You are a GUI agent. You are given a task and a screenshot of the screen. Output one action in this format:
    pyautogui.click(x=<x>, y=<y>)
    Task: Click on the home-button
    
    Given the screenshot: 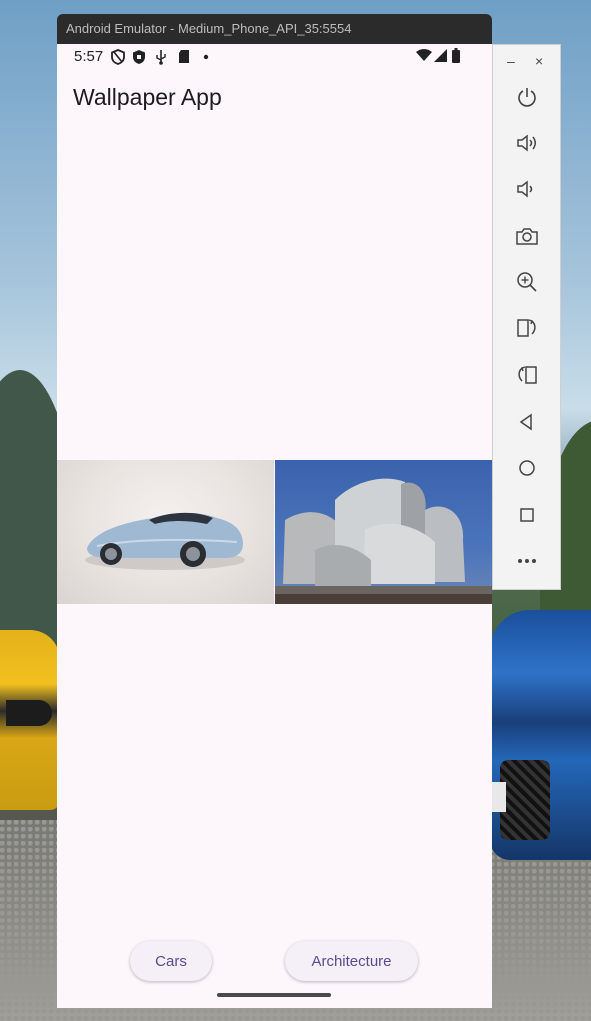 What is the action you would take?
    pyautogui.click(x=526, y=468)
    